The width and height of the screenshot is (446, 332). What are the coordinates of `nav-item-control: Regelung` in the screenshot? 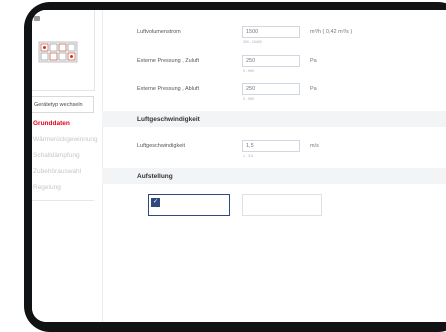 It's located at (47, 187).